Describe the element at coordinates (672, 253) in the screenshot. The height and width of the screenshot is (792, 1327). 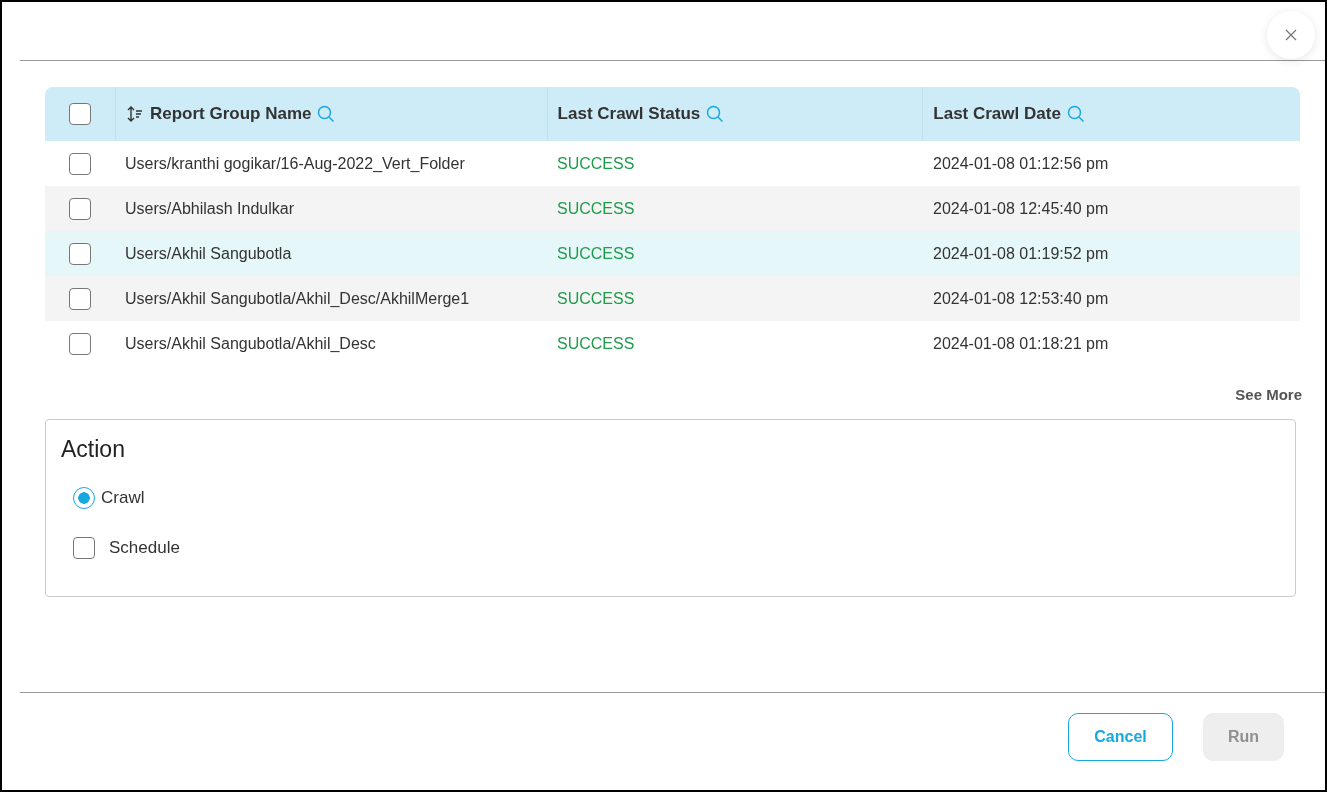
I see `table-row: Users/Akhil Sangubotla SUCCESS 2024-01-08 01:19:52 pm` at that location.